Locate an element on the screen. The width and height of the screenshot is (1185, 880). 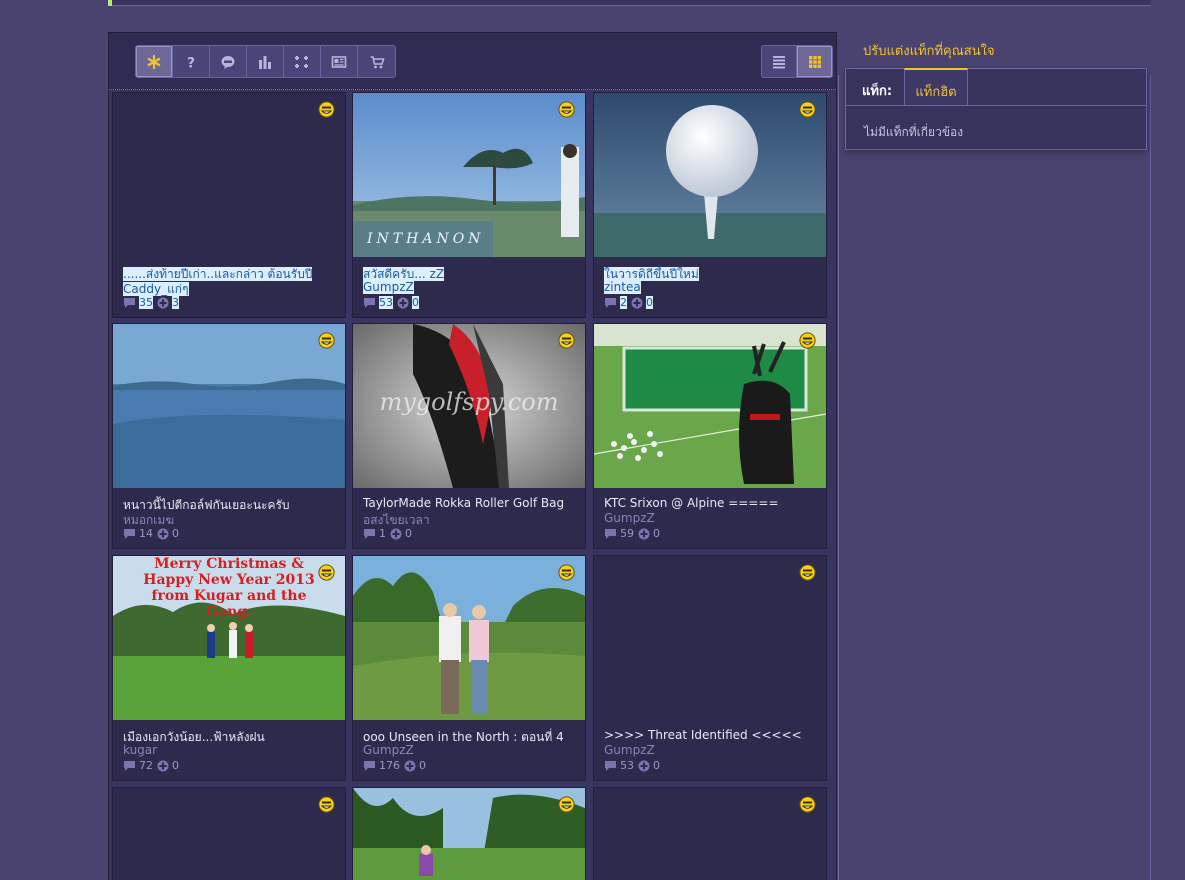
topic-thumbnail: mygolfspy.com is located at coordinates (469, 406).